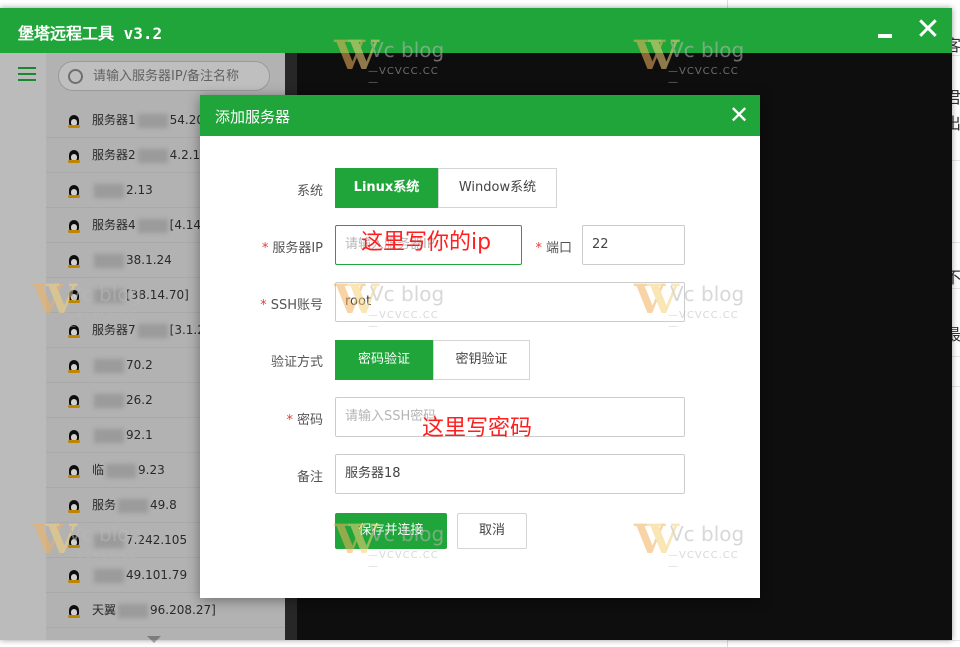  I want to click on title-bar: 堡塔远程工具 v3.2 ✕, so click(476, 30).